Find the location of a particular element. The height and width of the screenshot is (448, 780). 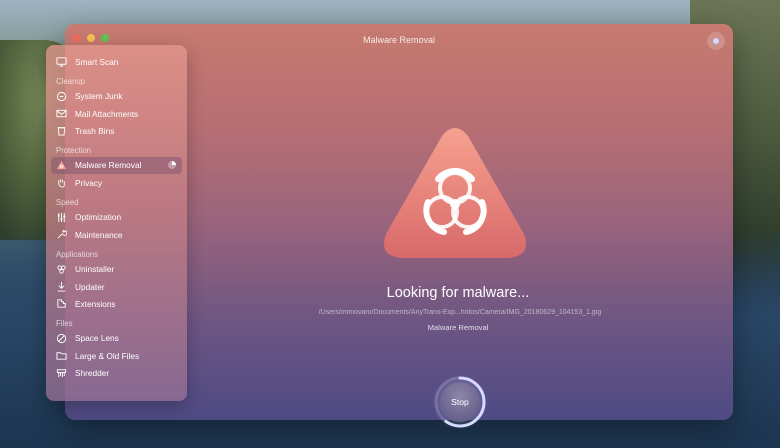

sidebar-section-label: Files is located at coordinates (64, 323).